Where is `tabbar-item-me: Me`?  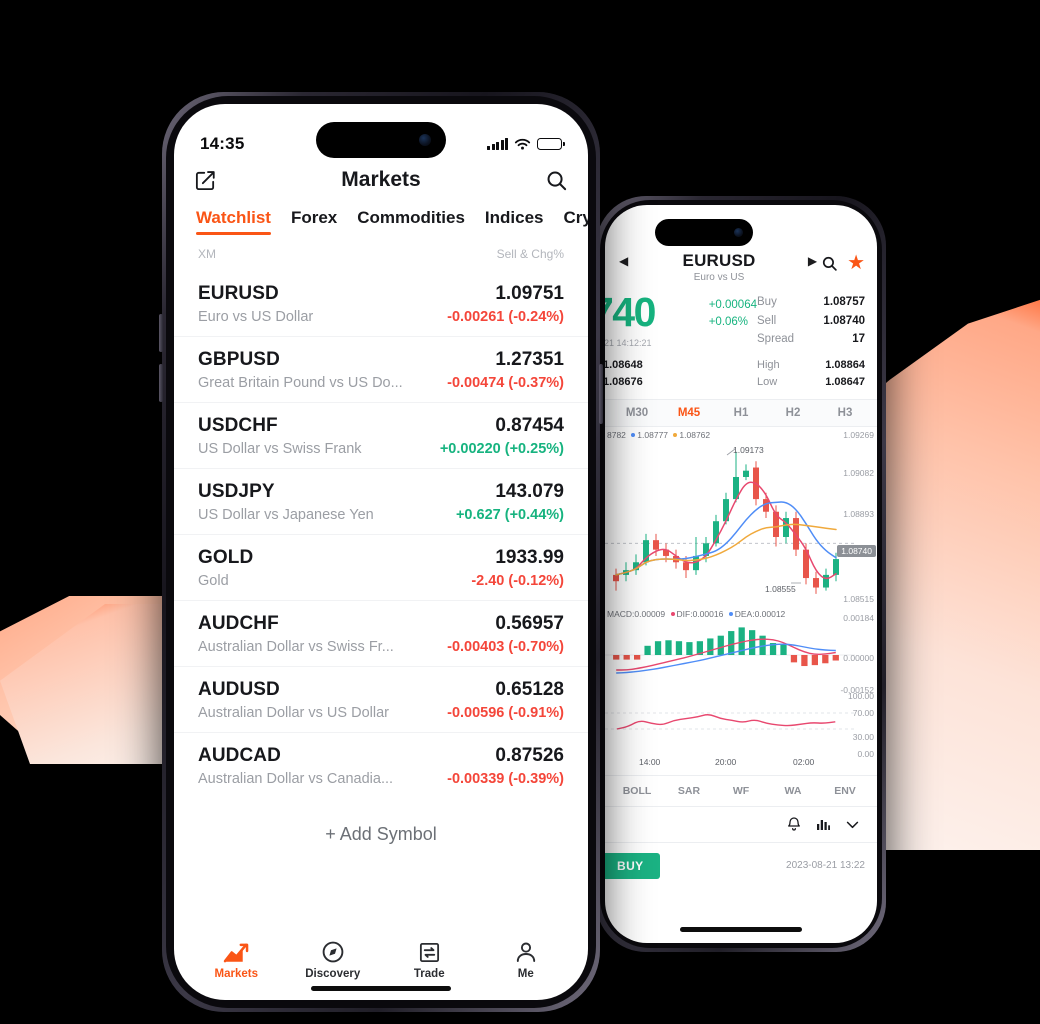
tabbar-item-me: Me is located at coordinates (526, 959).